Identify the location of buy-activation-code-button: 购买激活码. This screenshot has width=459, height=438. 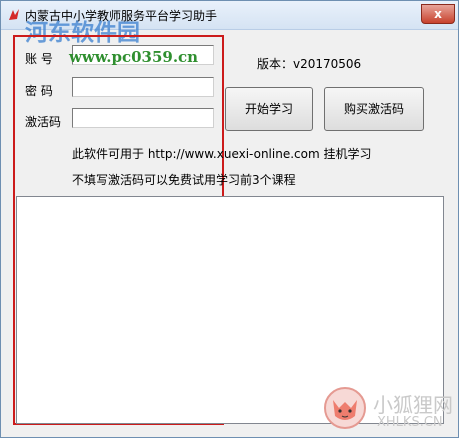
(374, 109).